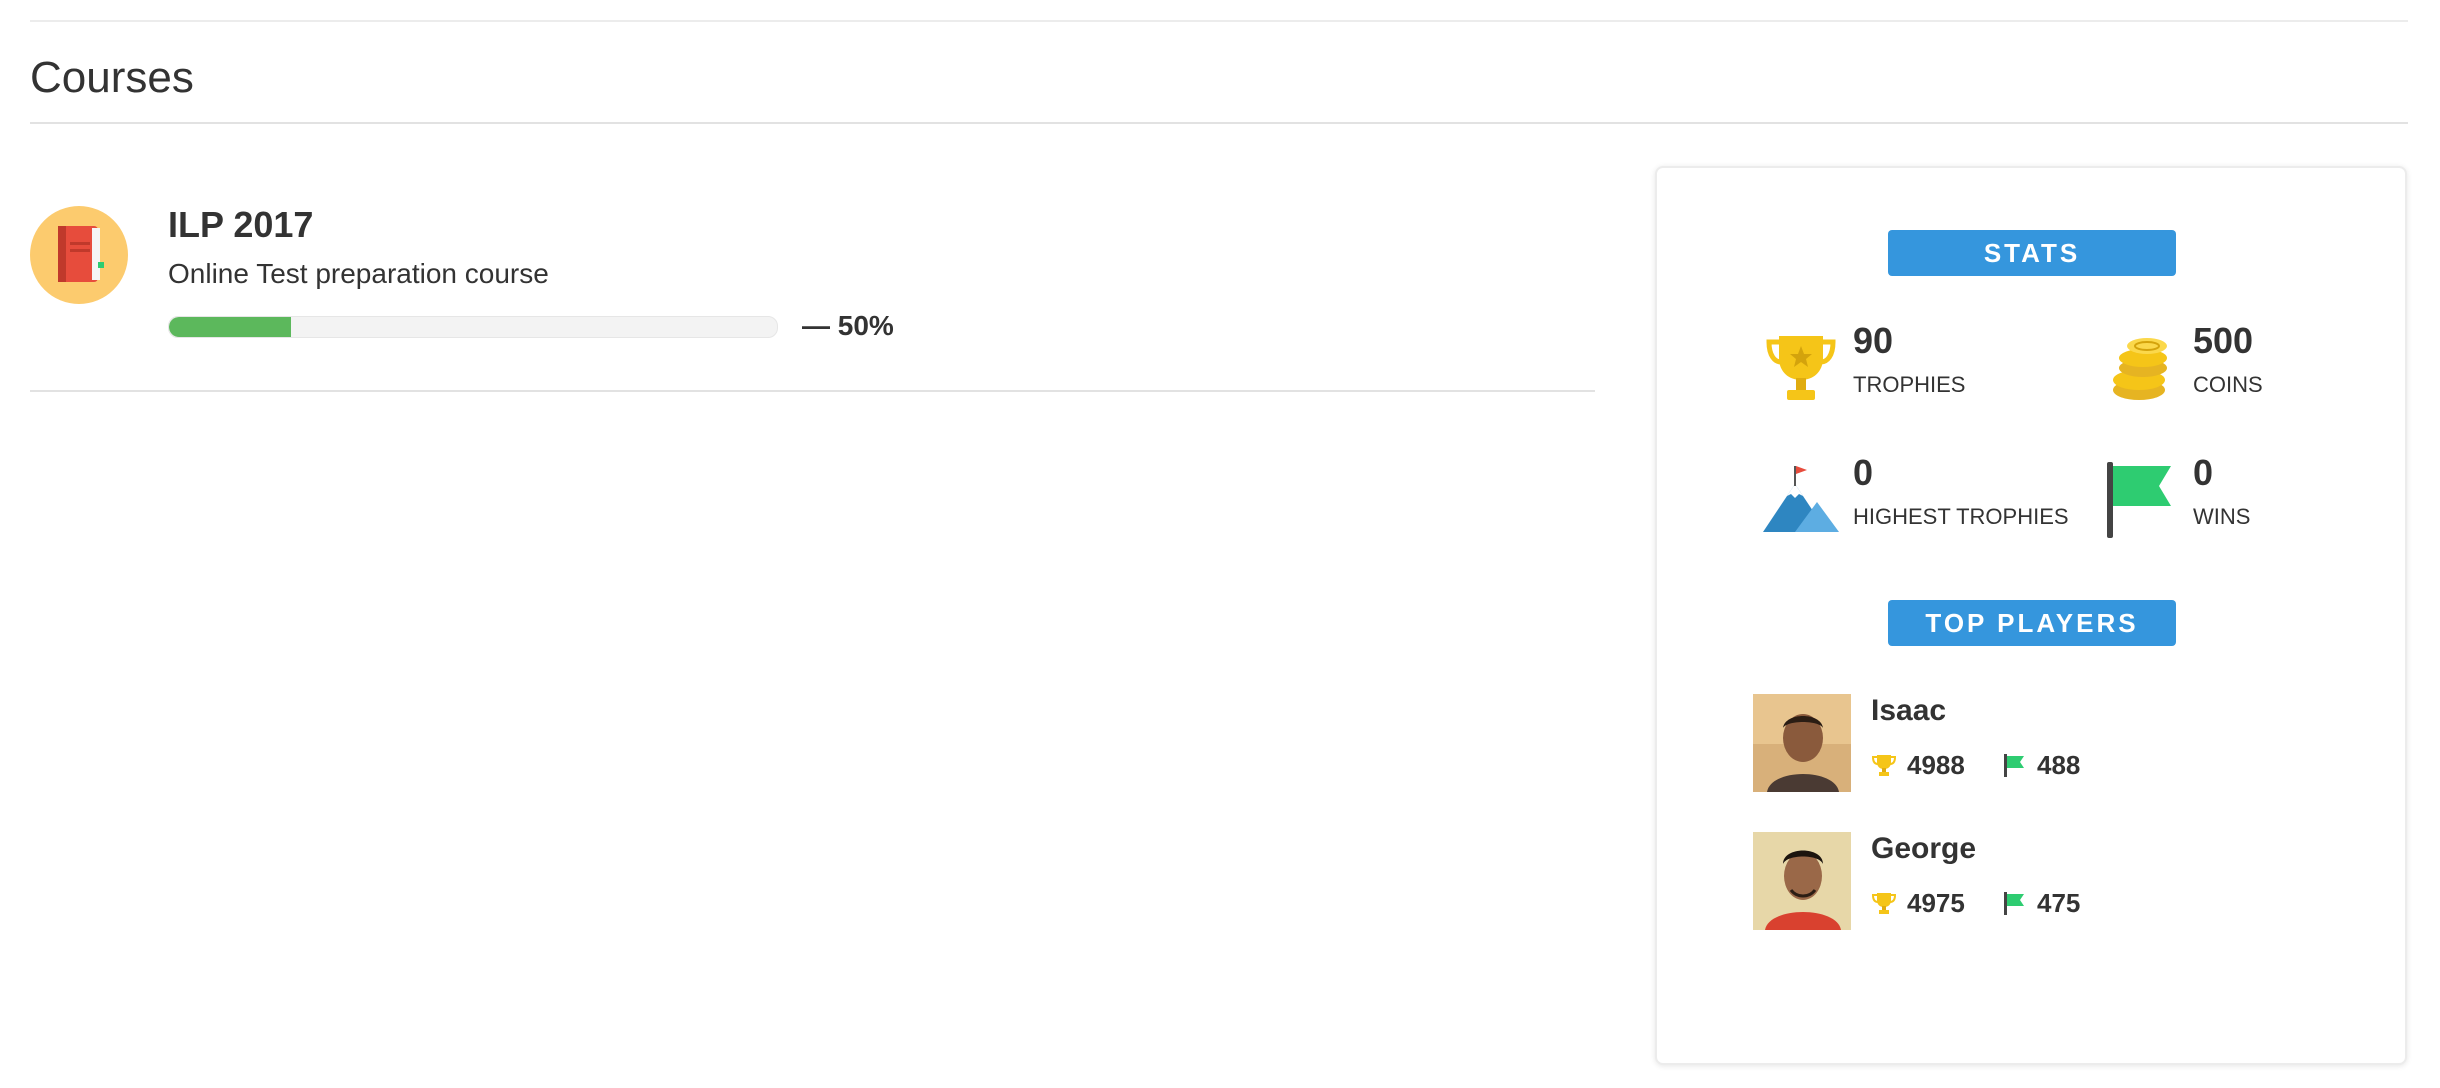 This screenshot has width=2440, height=1088. What do you see at coordinates (2140, 369) in the screenshot?
I see `coins-icon` at bounding box center [2140, 369].